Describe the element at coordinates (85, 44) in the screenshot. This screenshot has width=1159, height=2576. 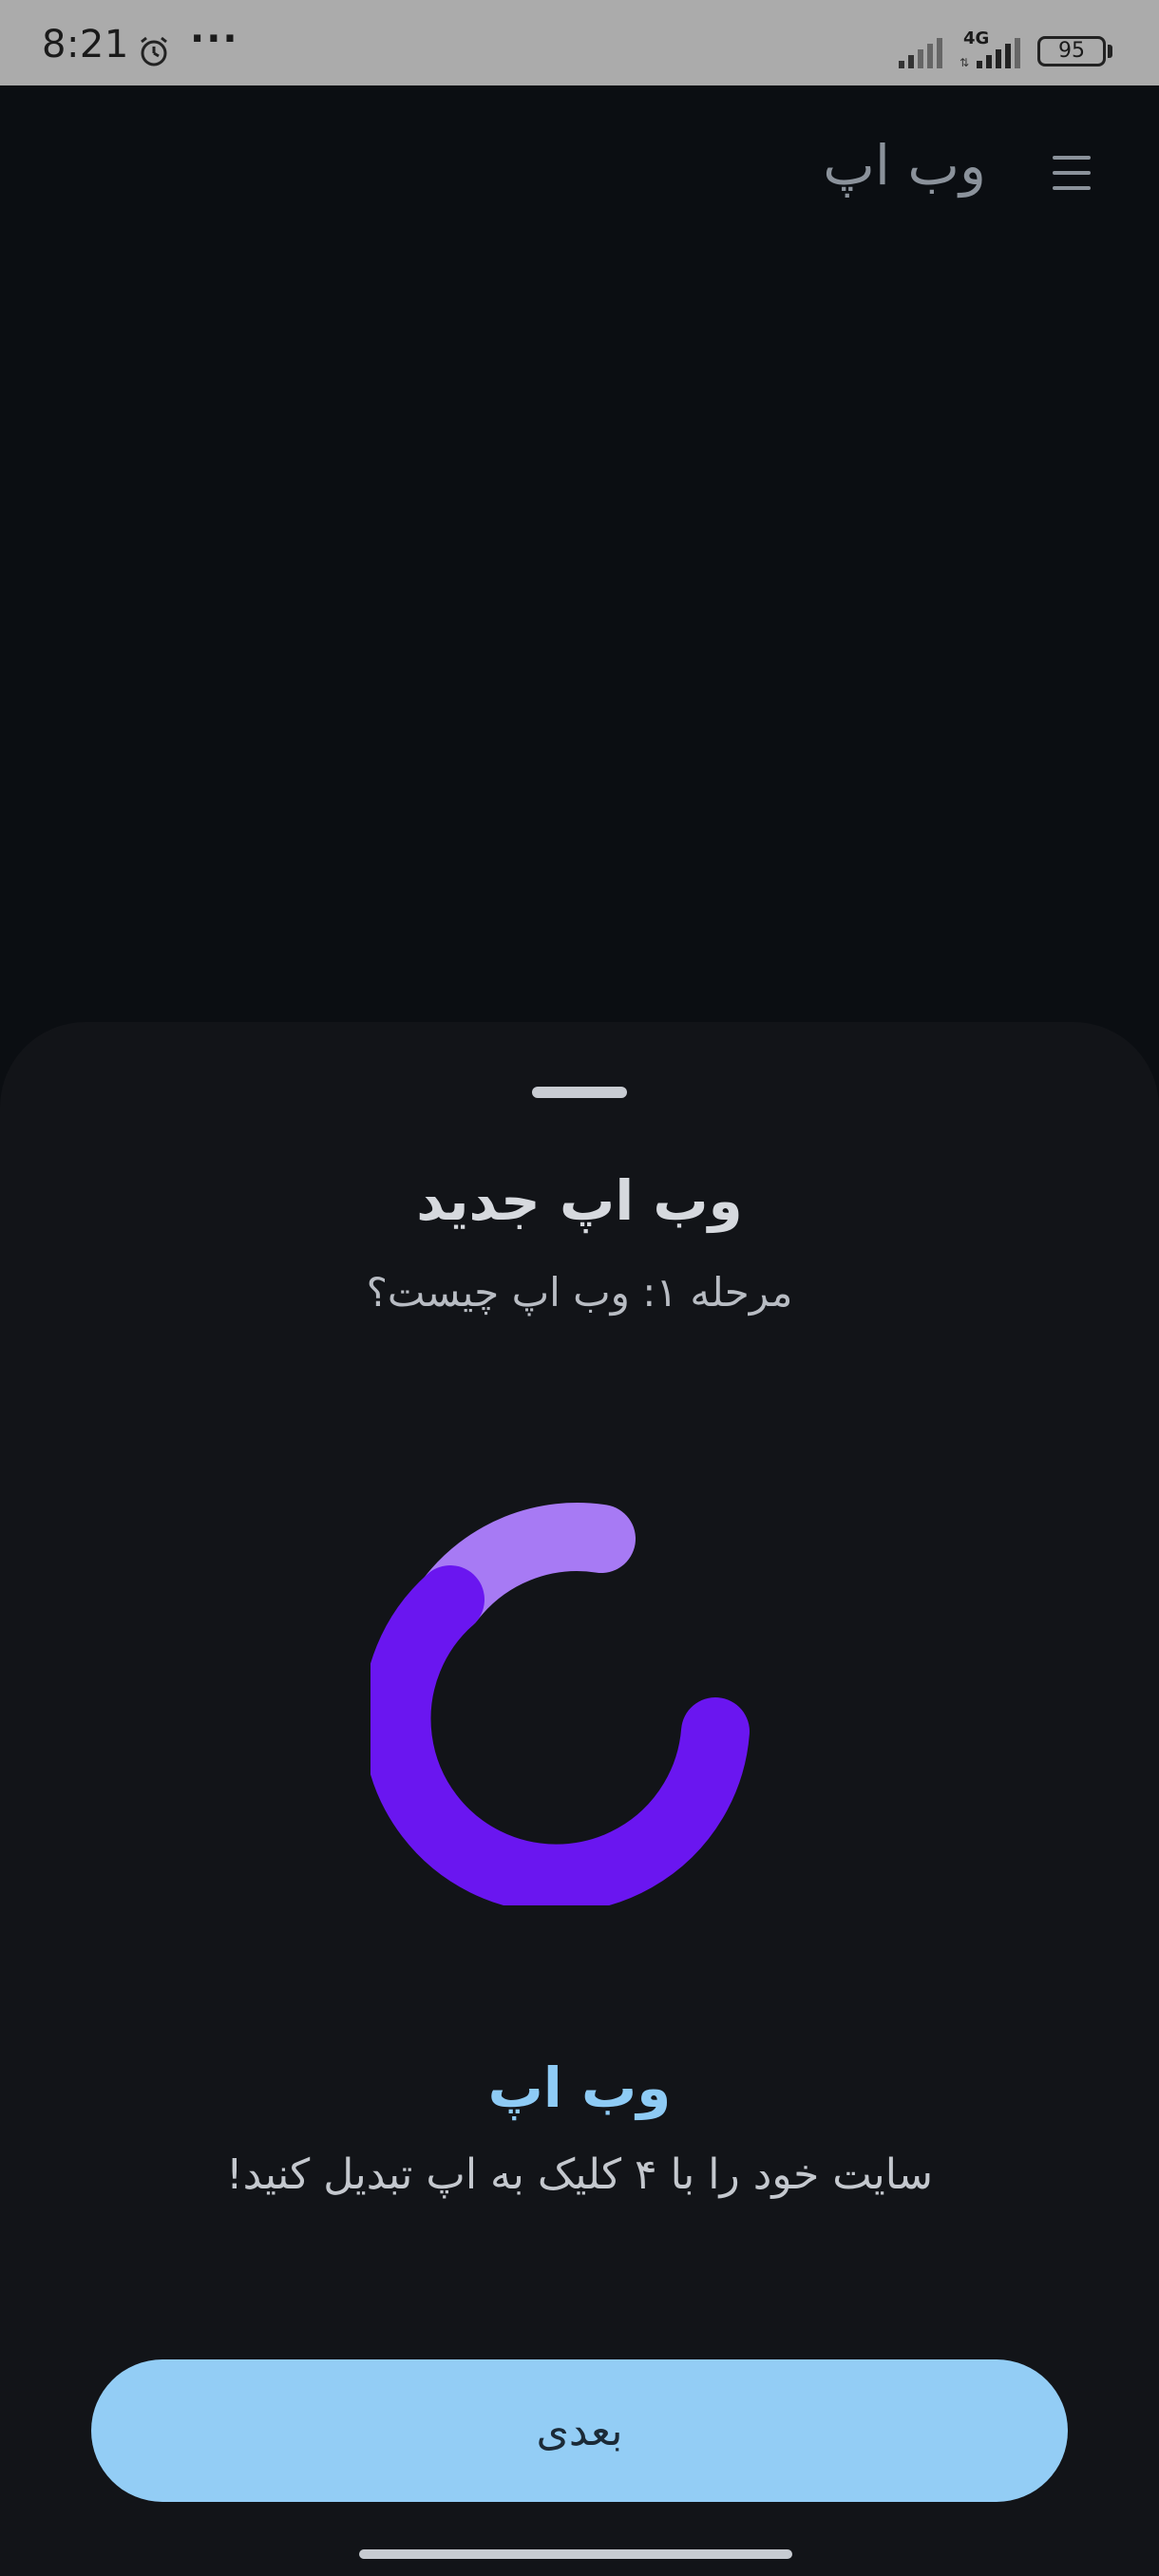
I see `status-time: 8:21` at that location.